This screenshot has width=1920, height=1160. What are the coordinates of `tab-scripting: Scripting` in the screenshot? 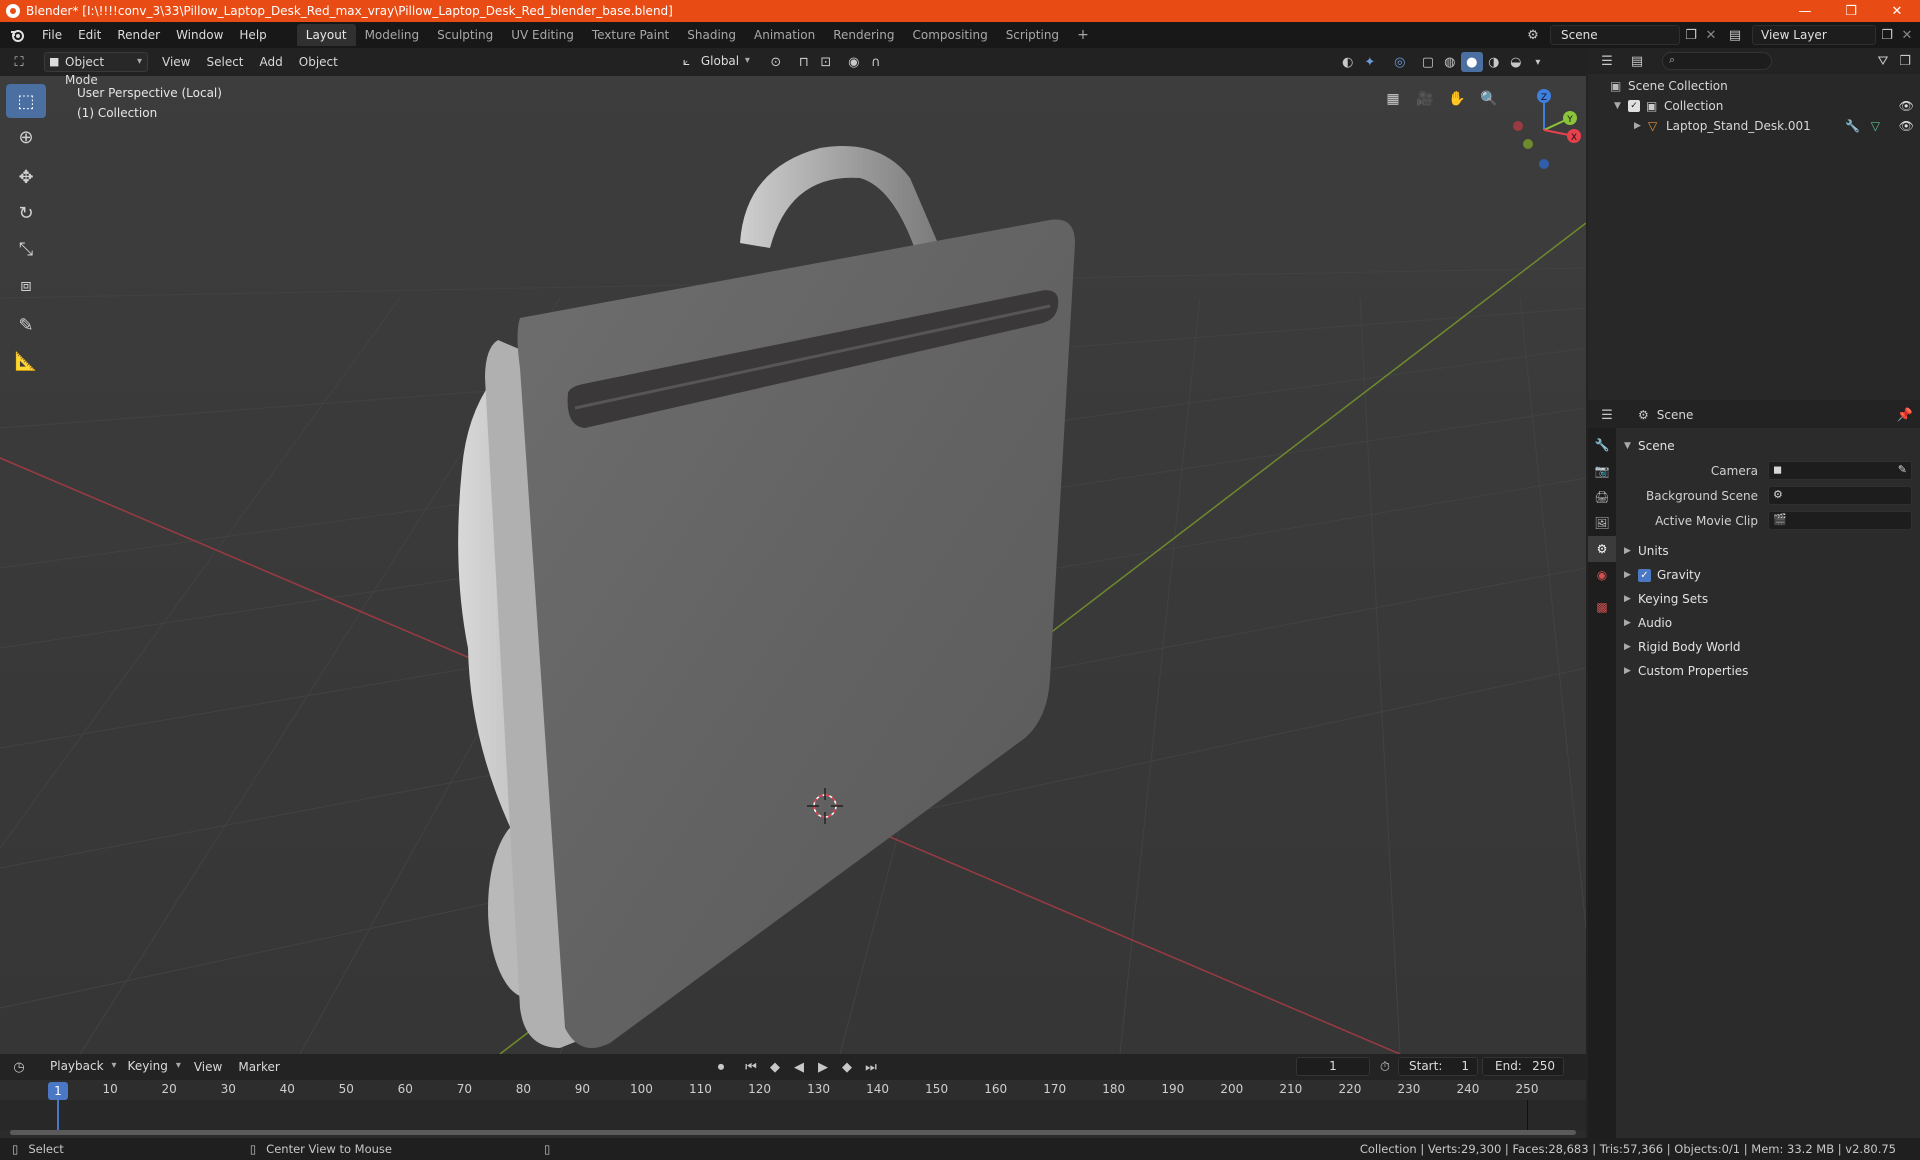 It's located at (1032, 35).